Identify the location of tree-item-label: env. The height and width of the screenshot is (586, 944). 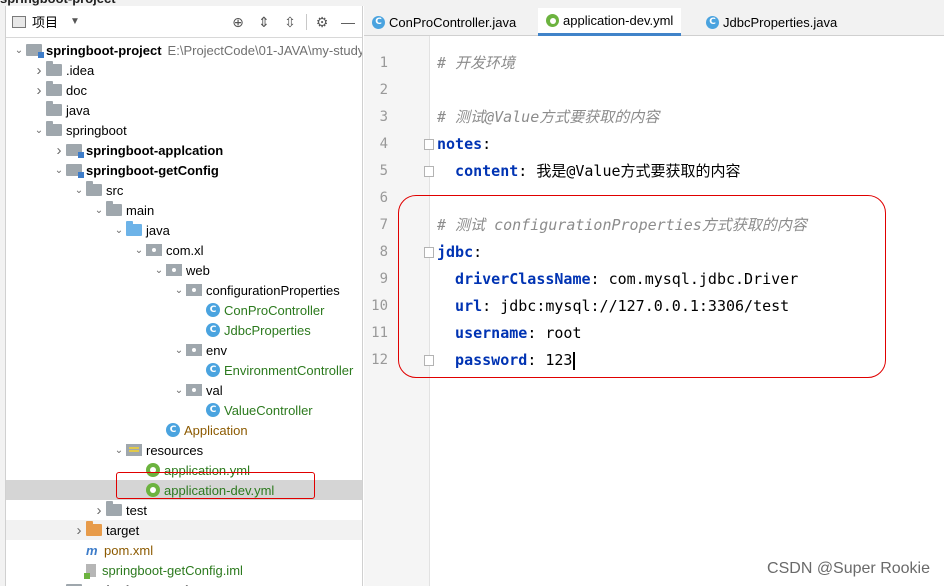
(216, 350).